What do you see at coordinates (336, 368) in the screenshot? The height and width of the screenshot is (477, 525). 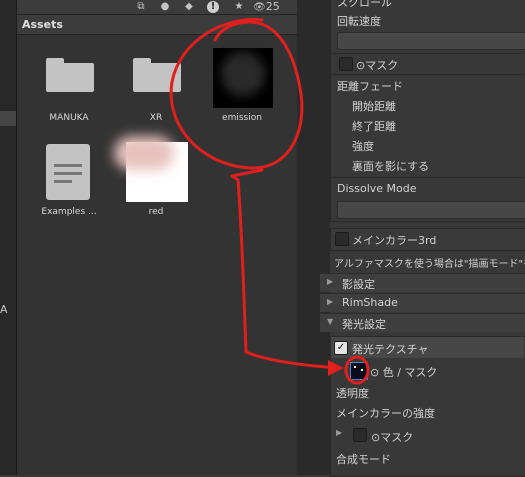 I see `annotation-arrowhead` at bounding box center [336, 368].